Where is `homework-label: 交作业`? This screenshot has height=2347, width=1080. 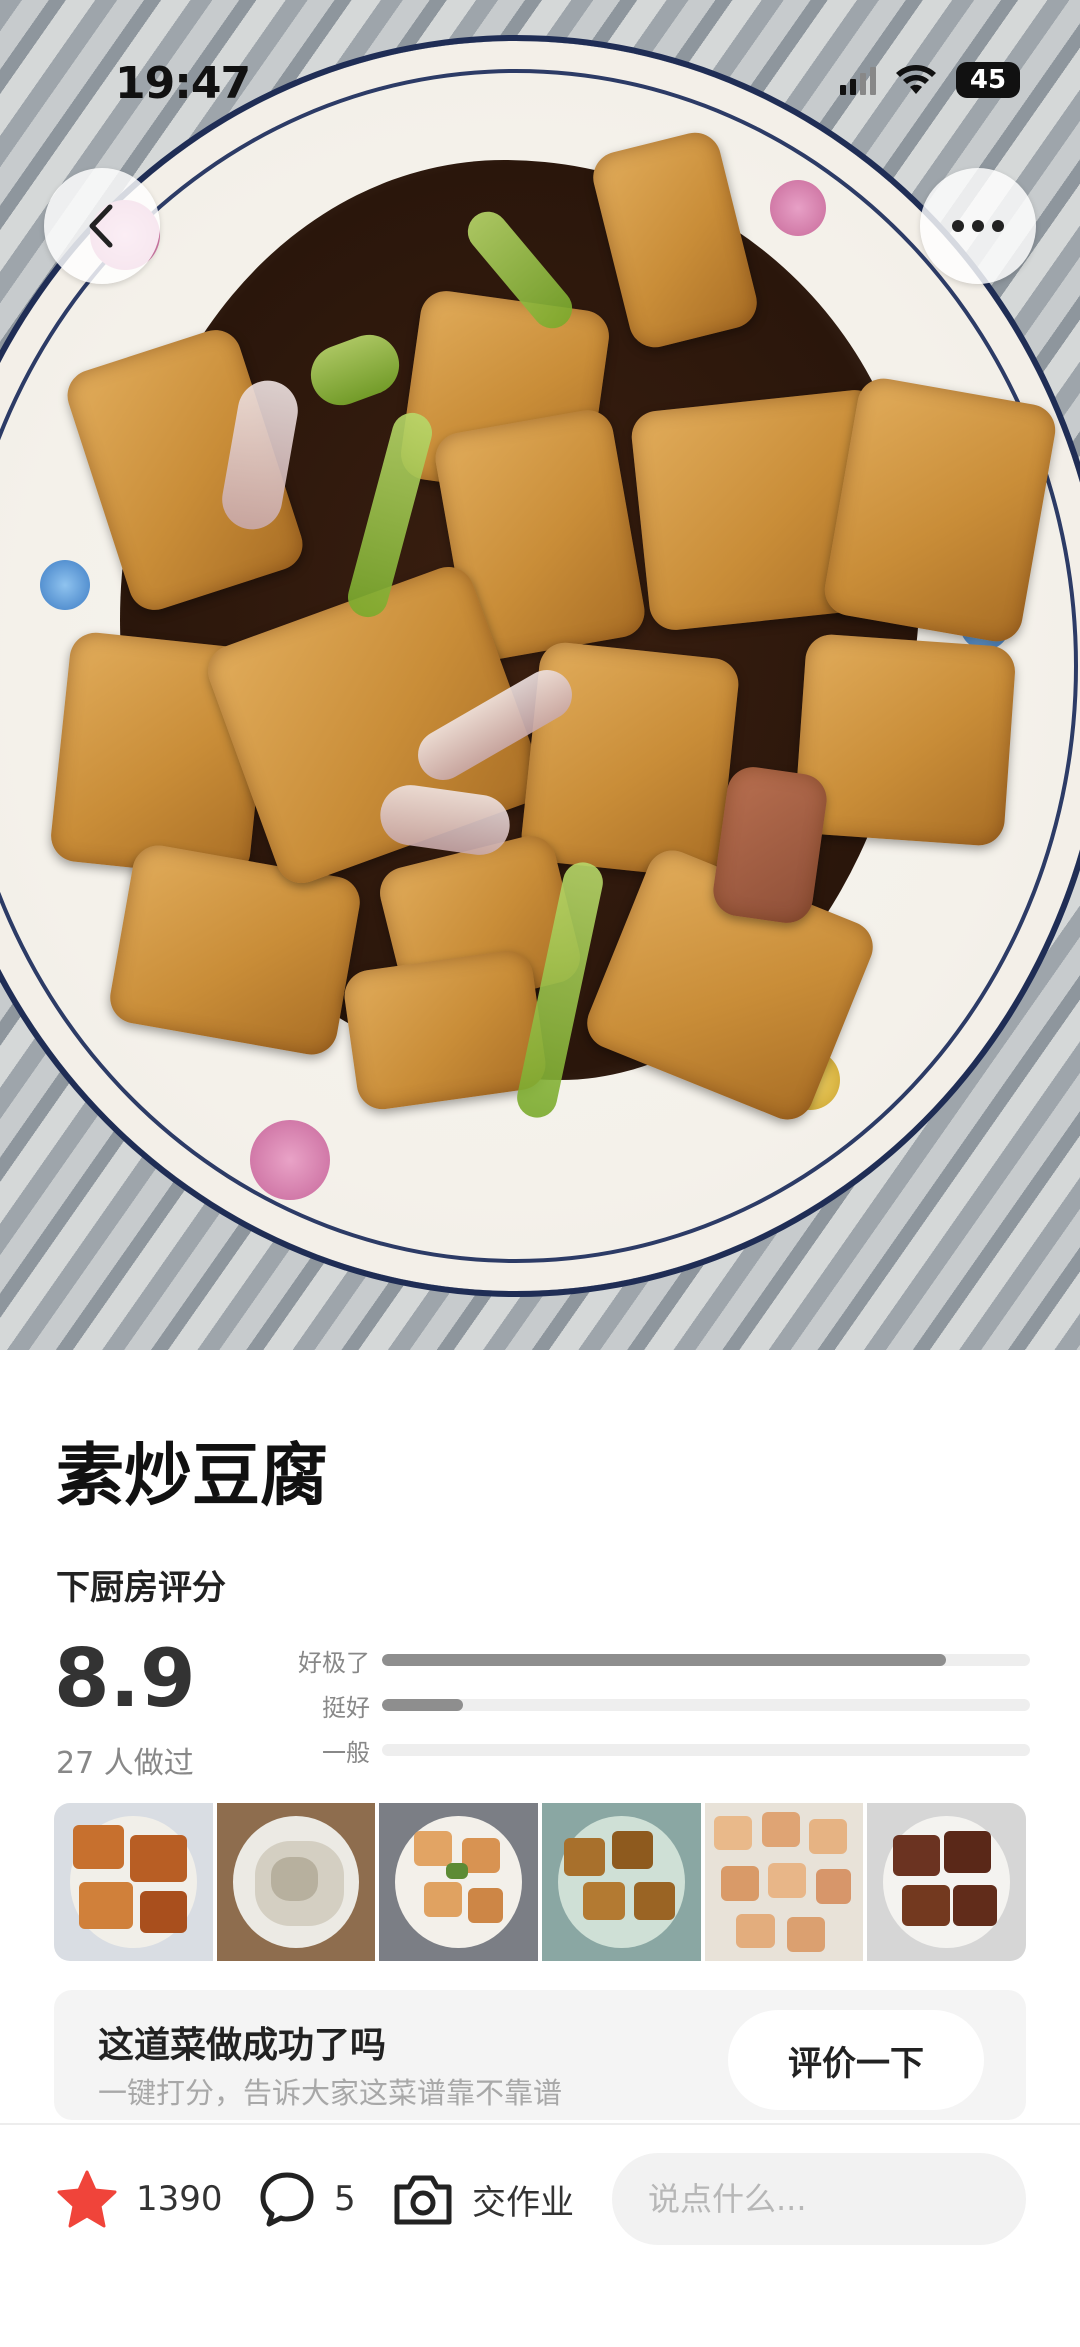 homework-label: 交作业 is located at coordinates (523, 2202).